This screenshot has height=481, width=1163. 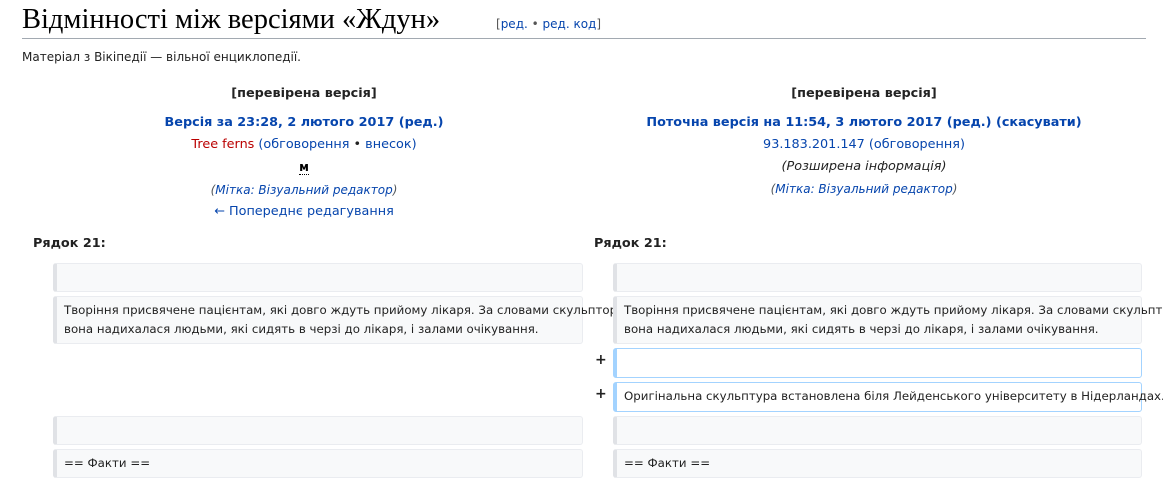 What do you see at coordinates (814, 144) in the screenshot?
I see `right-user-link: 93.183.201.147` at bounding box center [814, 144].